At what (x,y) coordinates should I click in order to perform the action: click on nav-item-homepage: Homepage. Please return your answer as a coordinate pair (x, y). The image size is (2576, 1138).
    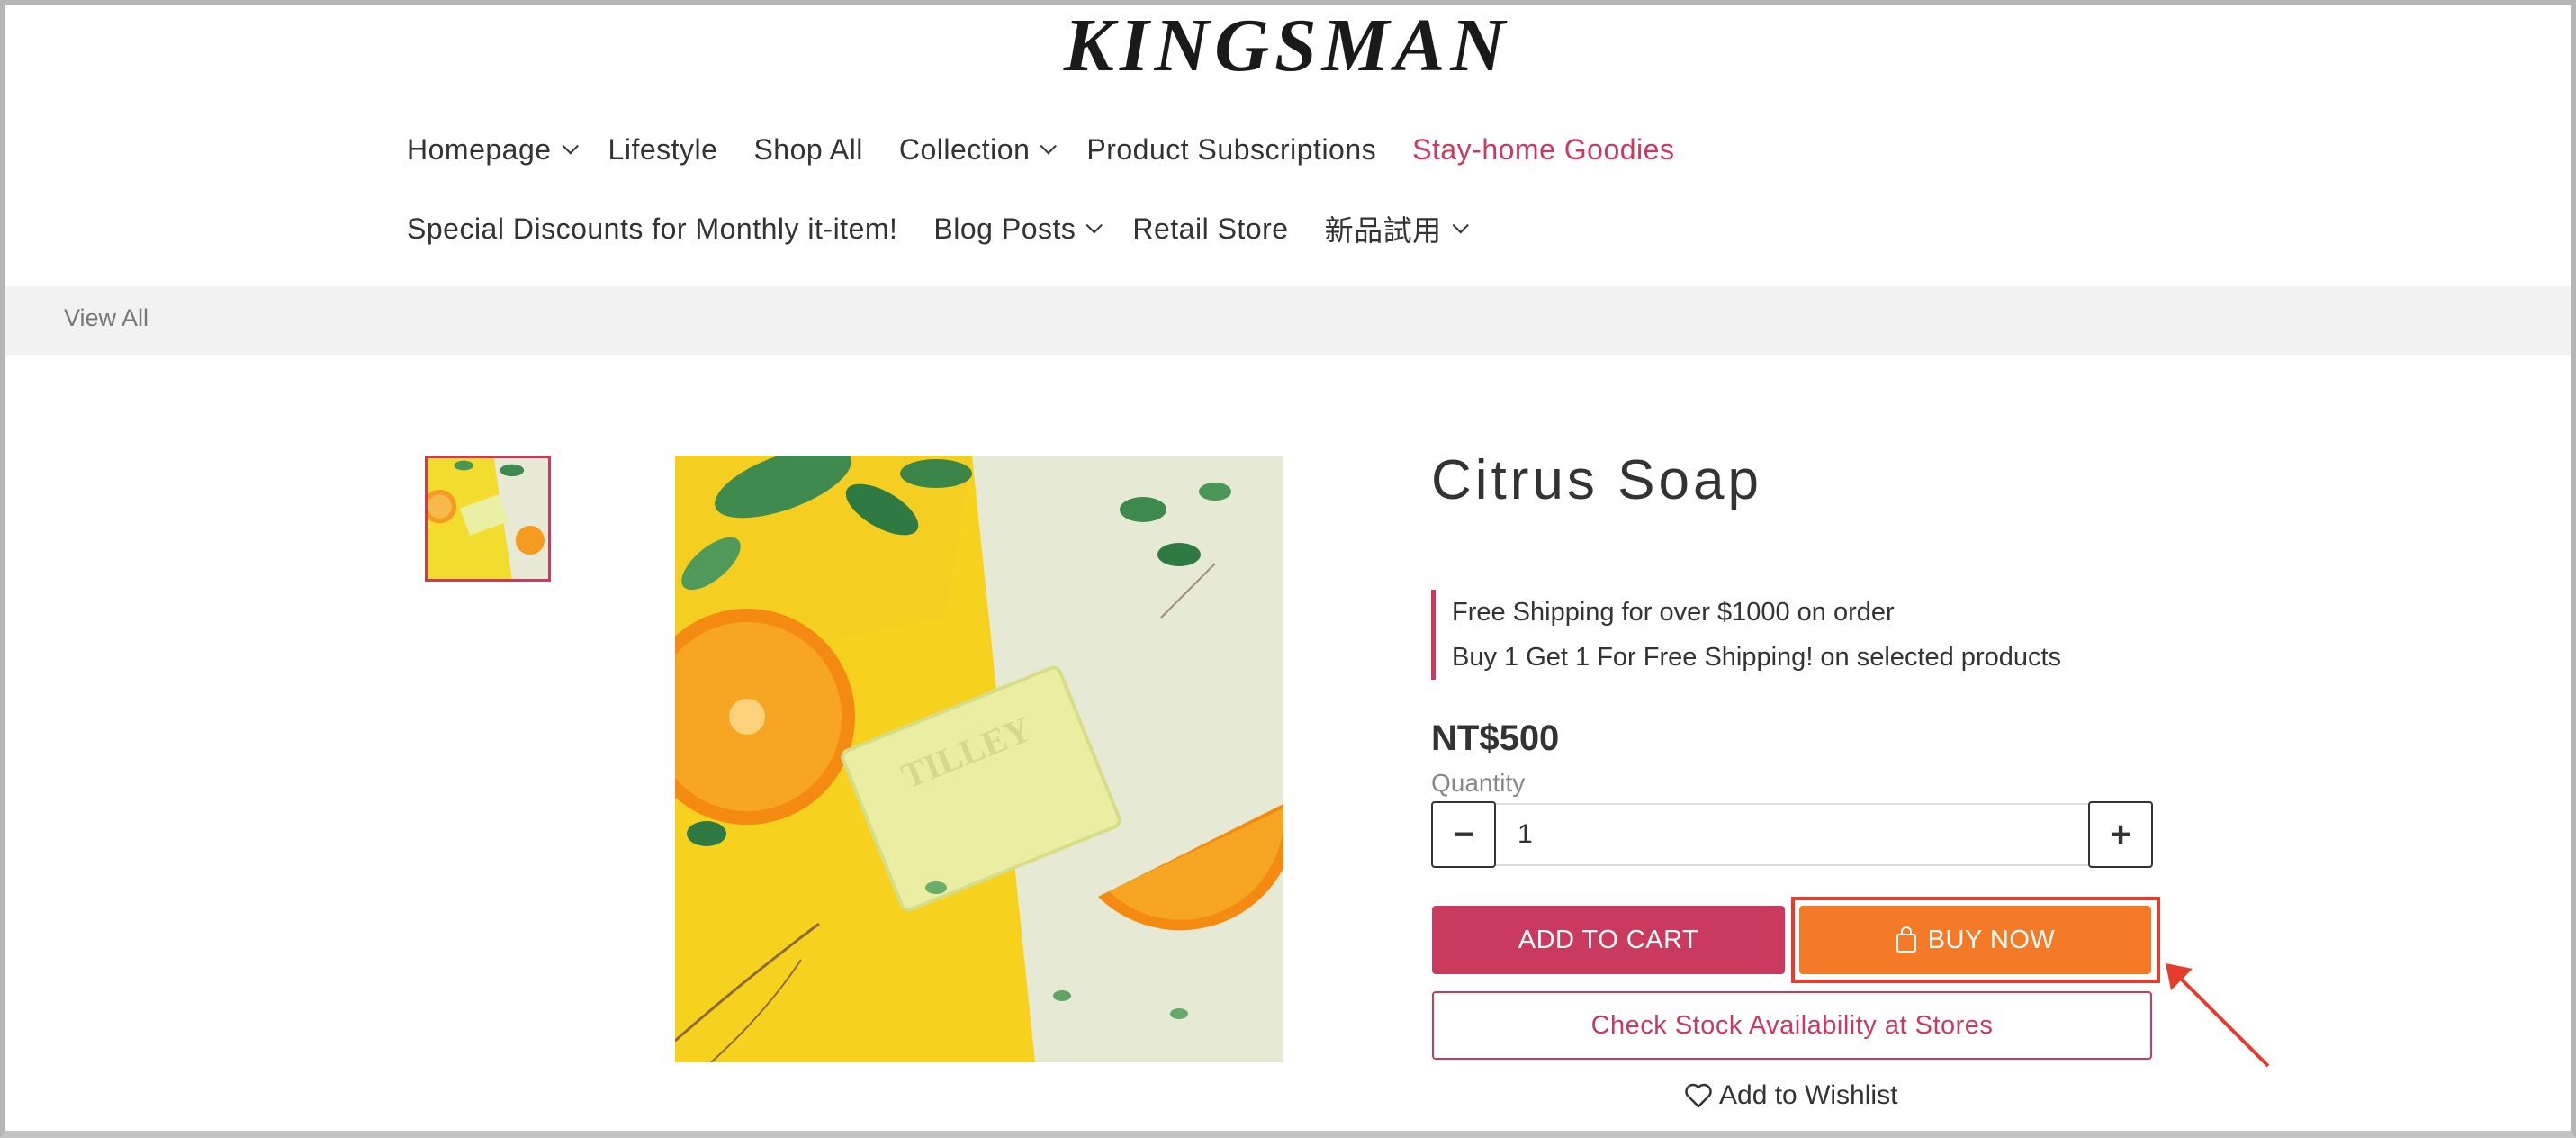
    Looking at the image, I should click on (493, 150).